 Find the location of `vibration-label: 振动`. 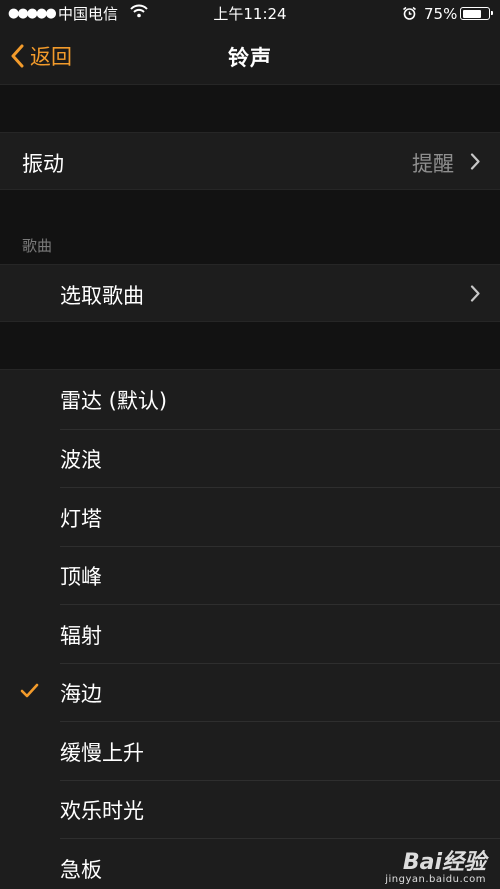

vibration-label: 振动 is located at coordinates (43, 164).